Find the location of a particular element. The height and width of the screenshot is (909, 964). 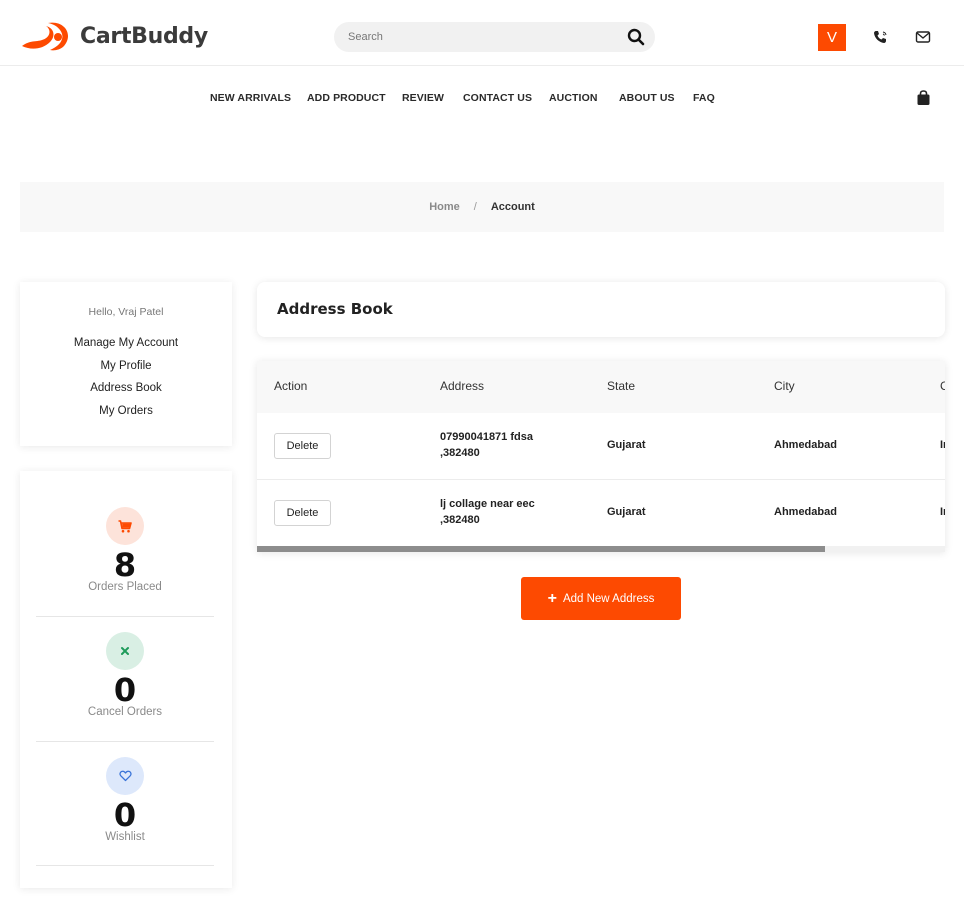

nav-auction: AUCTION is located at coordinates (573, 98).